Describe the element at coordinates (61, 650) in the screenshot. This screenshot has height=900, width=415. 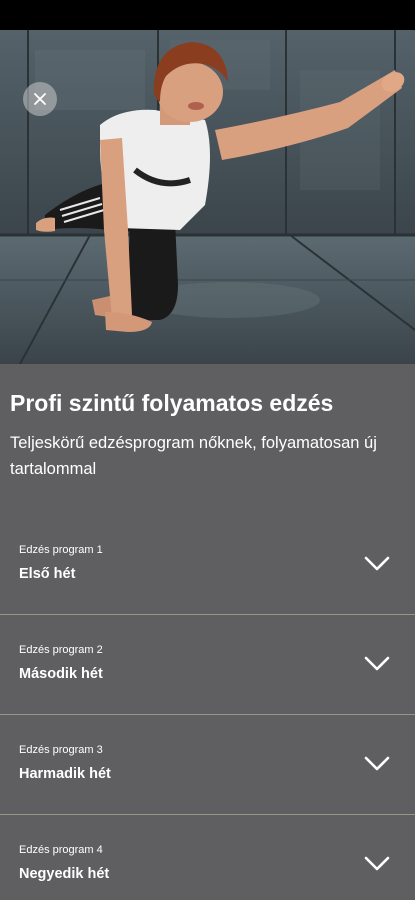
I see `program-caption: Edzés program 2` at that location.